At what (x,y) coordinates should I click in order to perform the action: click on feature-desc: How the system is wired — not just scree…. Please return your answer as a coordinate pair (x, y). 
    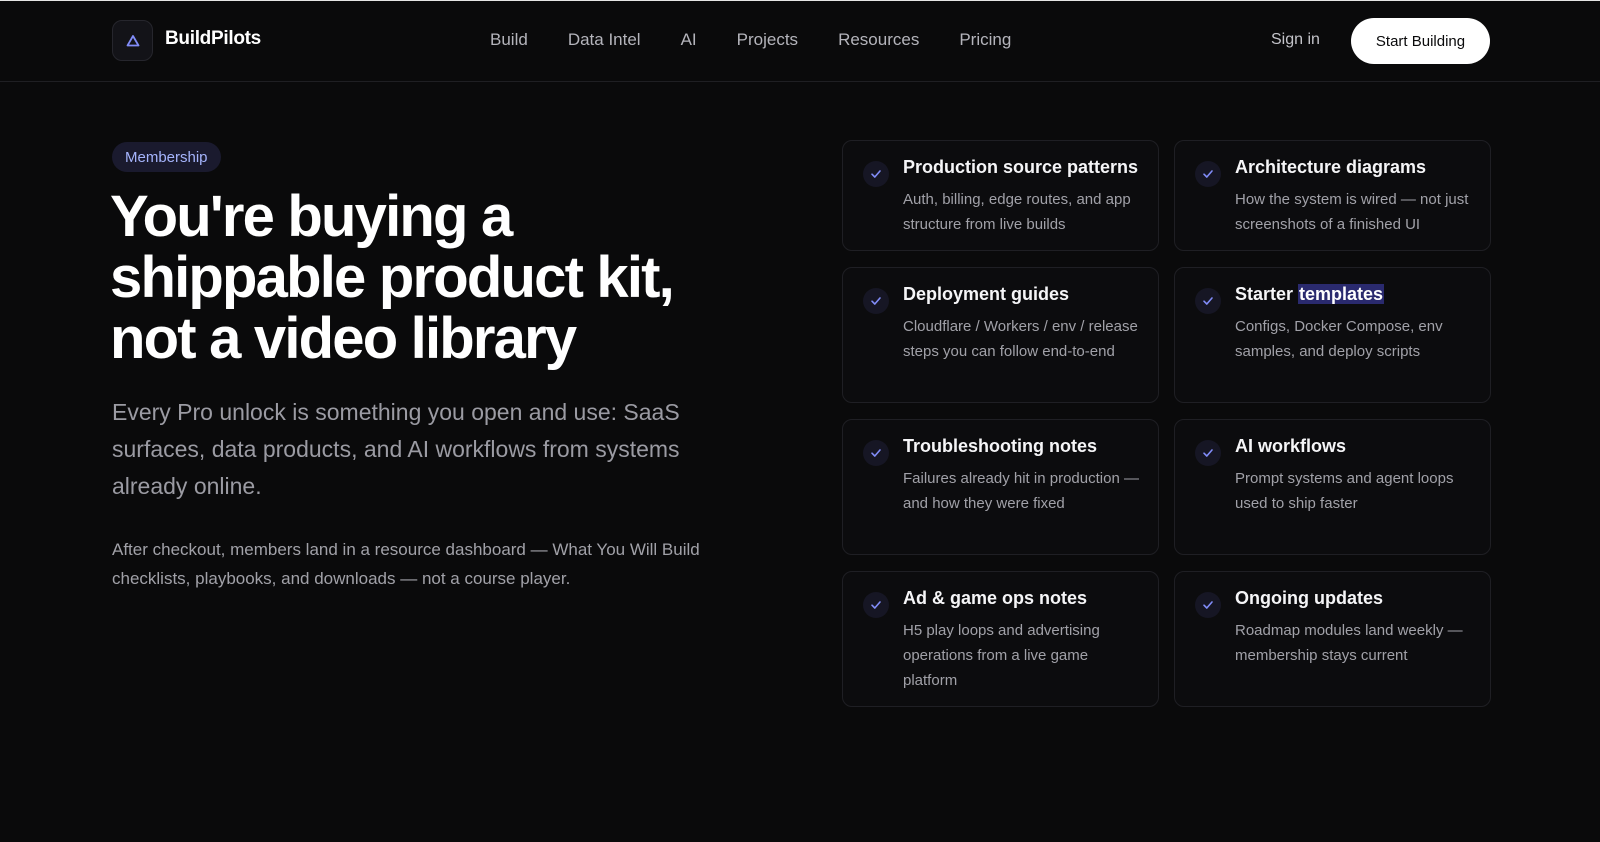
    Looking at the image, I should click on (1352, 212).